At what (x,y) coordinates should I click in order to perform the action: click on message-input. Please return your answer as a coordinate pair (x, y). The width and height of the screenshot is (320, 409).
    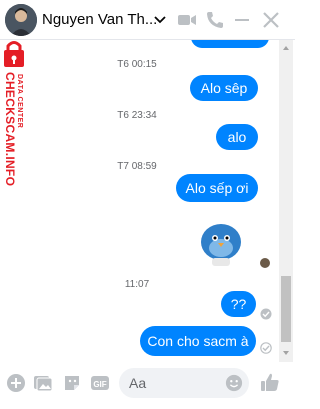
    Looking at the image, I should click on (175, 383).